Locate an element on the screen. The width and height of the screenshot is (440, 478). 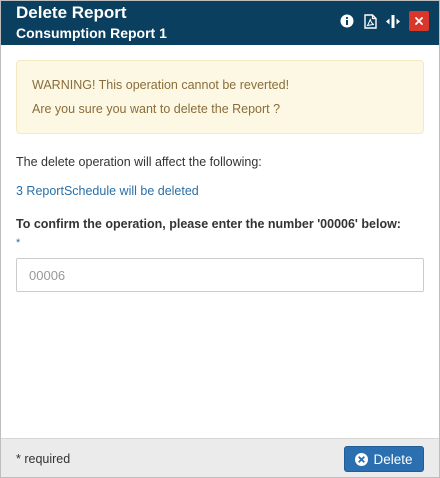
close-button is located at coordinates (419, 21).